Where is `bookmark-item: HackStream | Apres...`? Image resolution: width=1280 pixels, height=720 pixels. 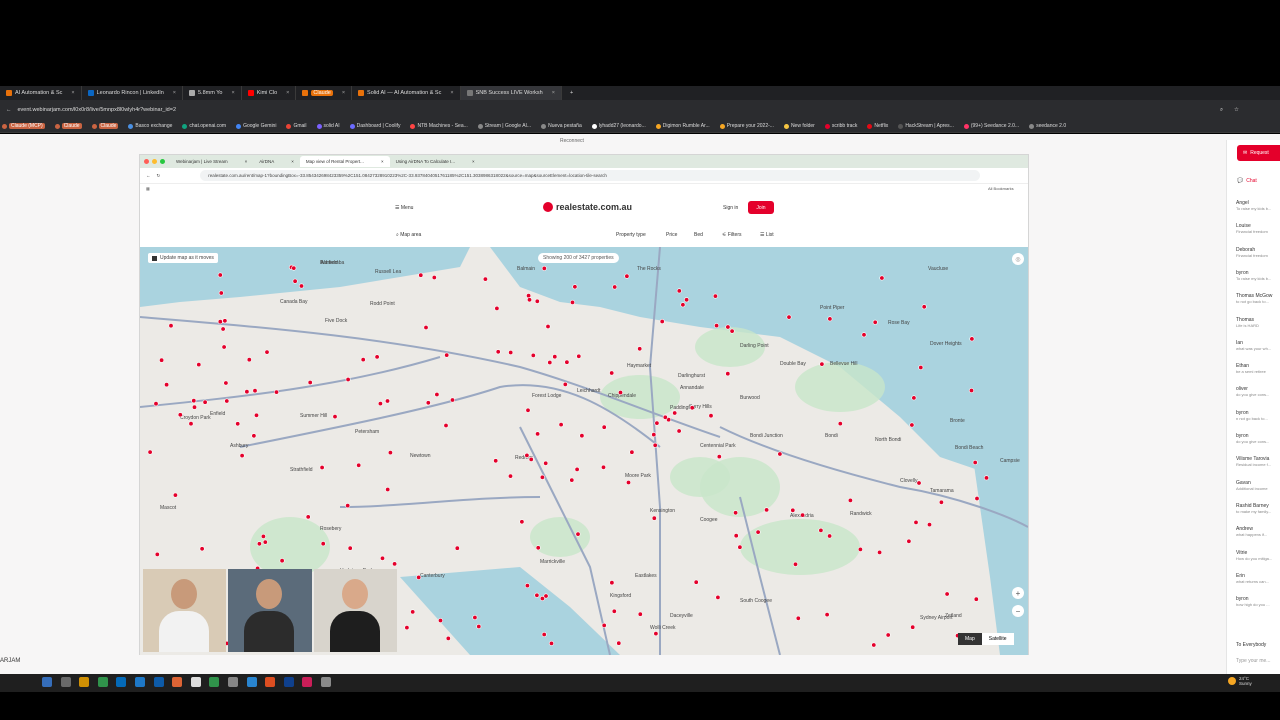 bookmark-item: HackStream | Apres... is located at coordinates (926, 126).